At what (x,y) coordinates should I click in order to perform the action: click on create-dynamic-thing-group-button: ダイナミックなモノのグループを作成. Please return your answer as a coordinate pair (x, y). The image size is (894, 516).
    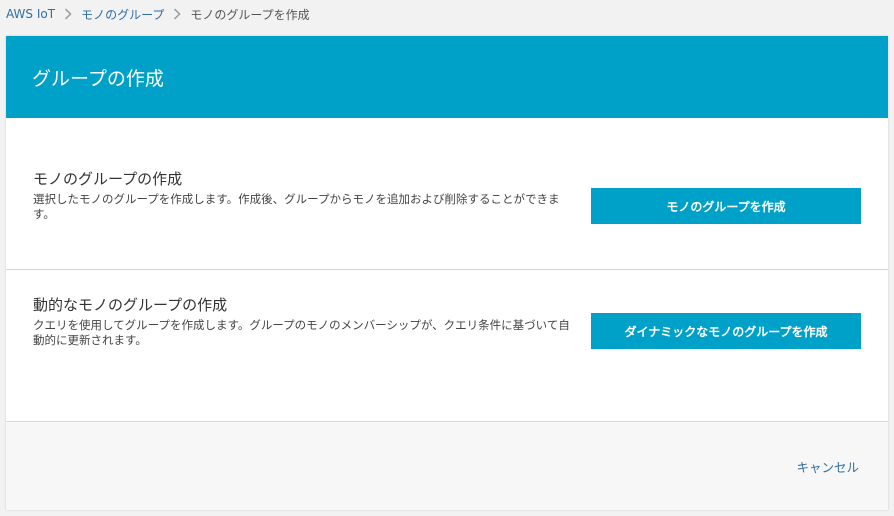
    Looking at the image, I should click on (726, 331).